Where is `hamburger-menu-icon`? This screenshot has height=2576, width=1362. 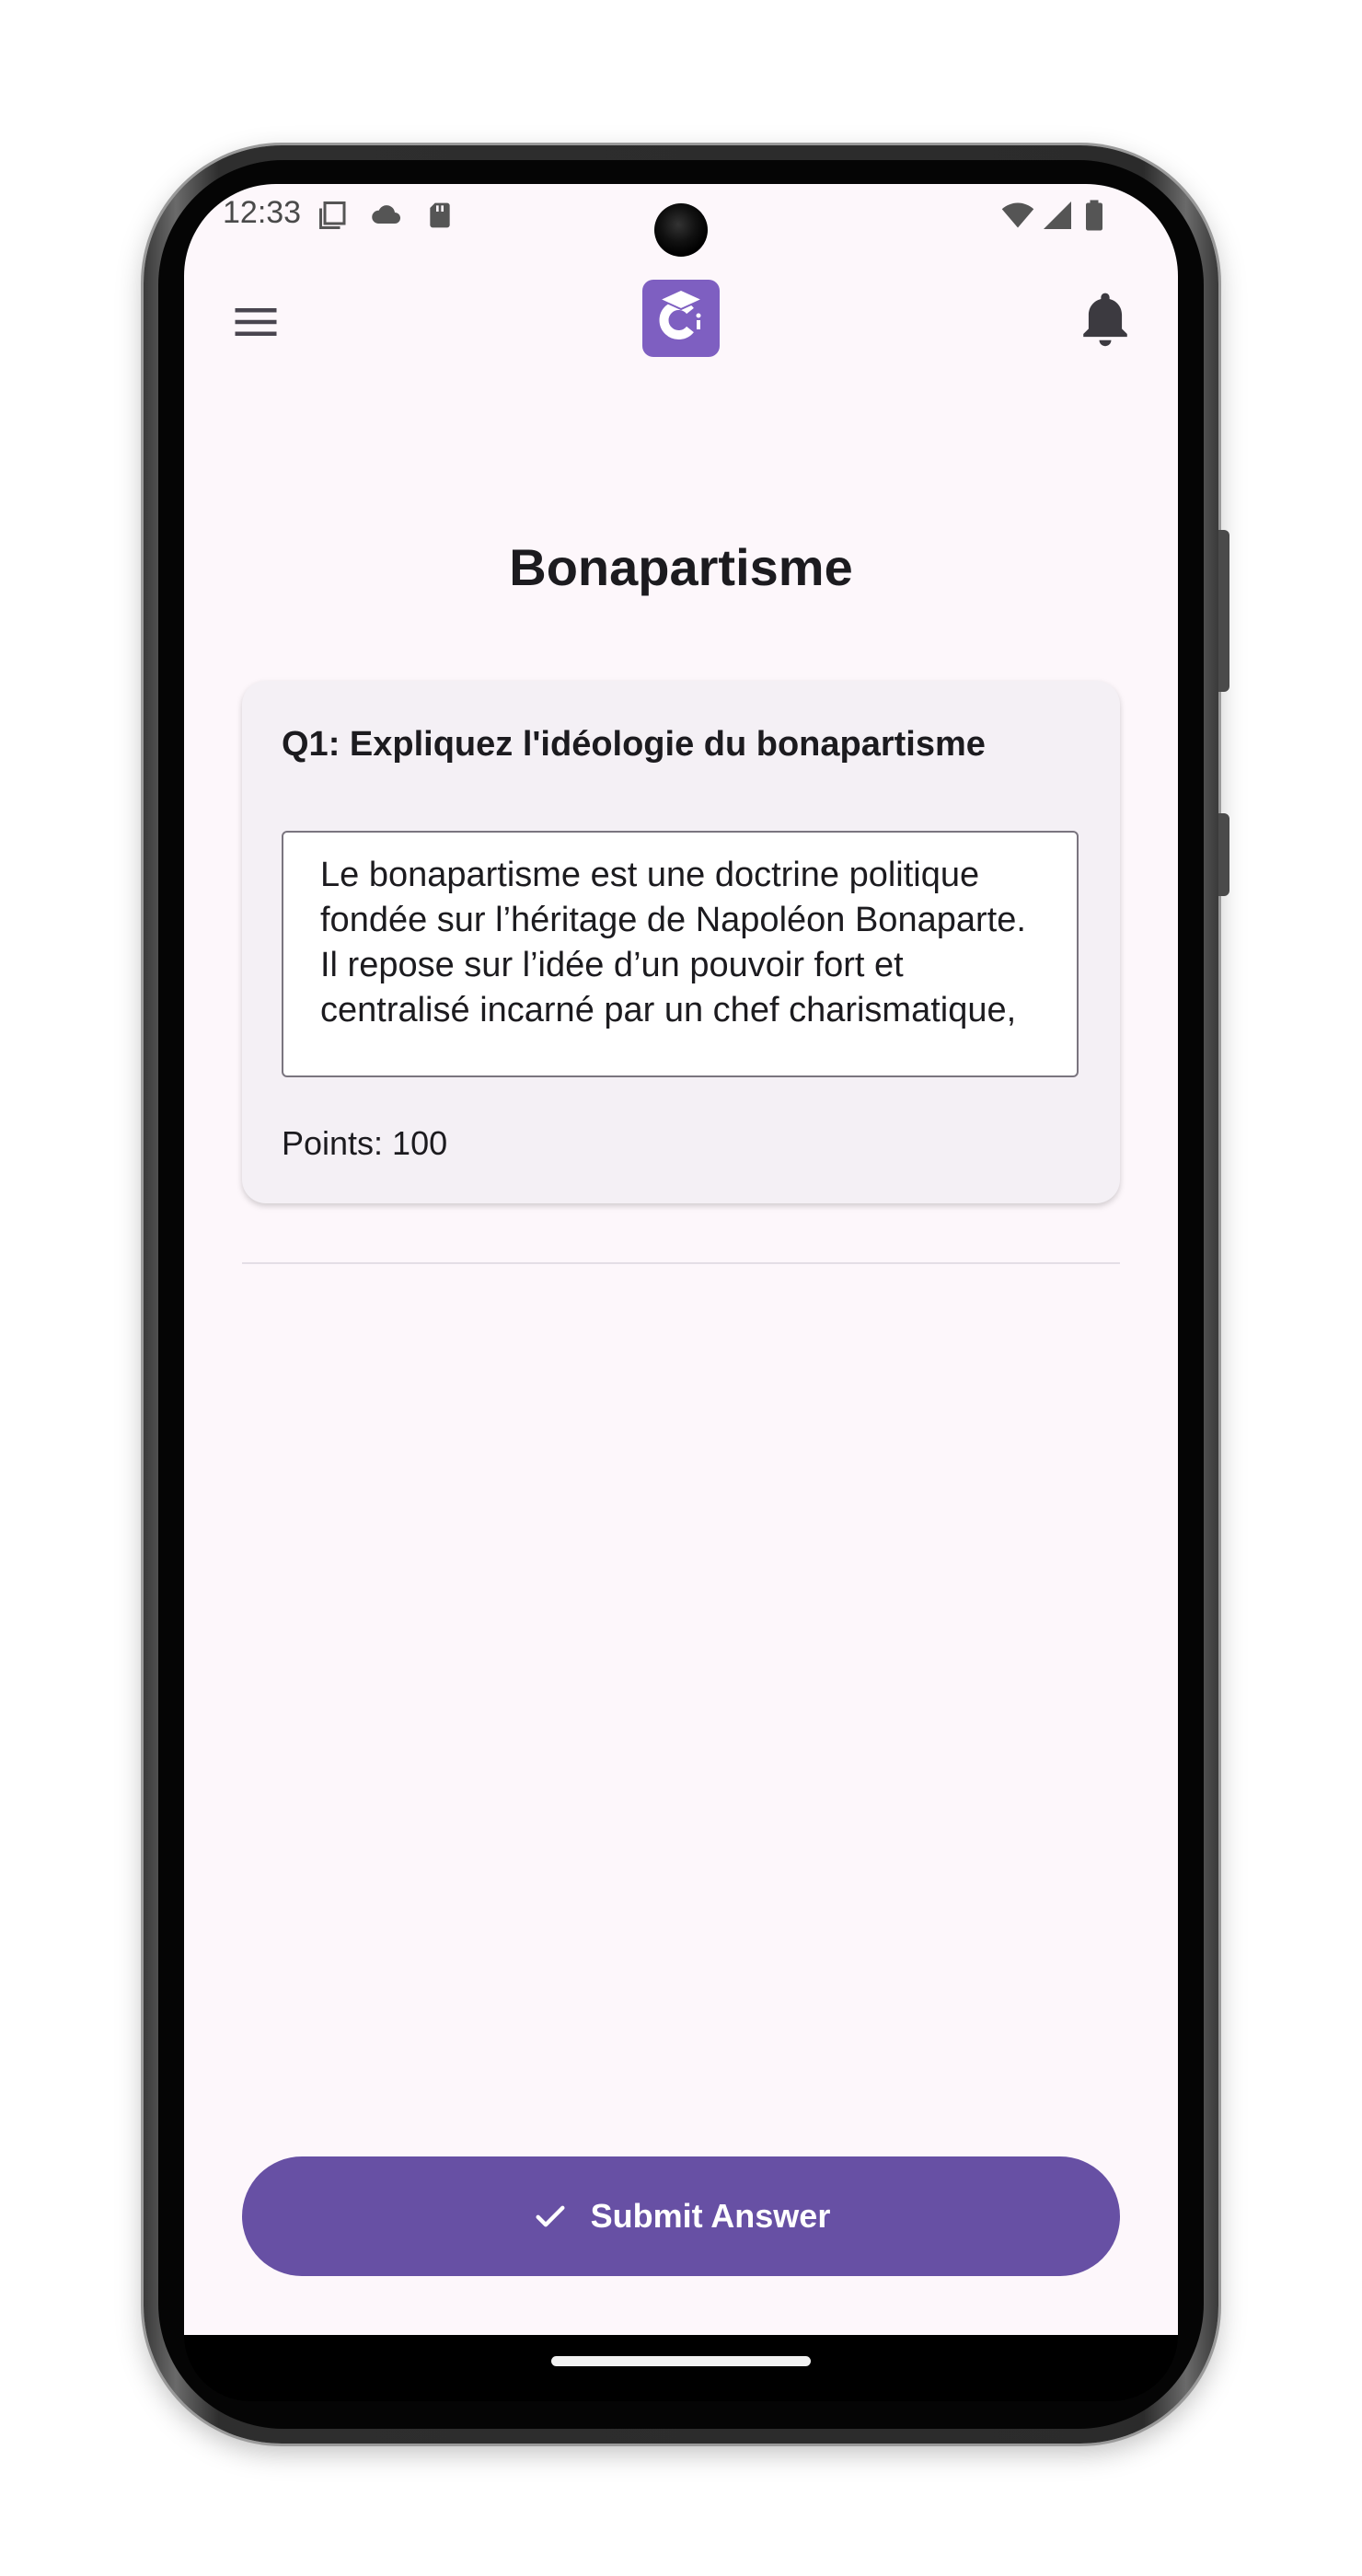 hamburger-menu-icon is located at coordinates (255, 322).